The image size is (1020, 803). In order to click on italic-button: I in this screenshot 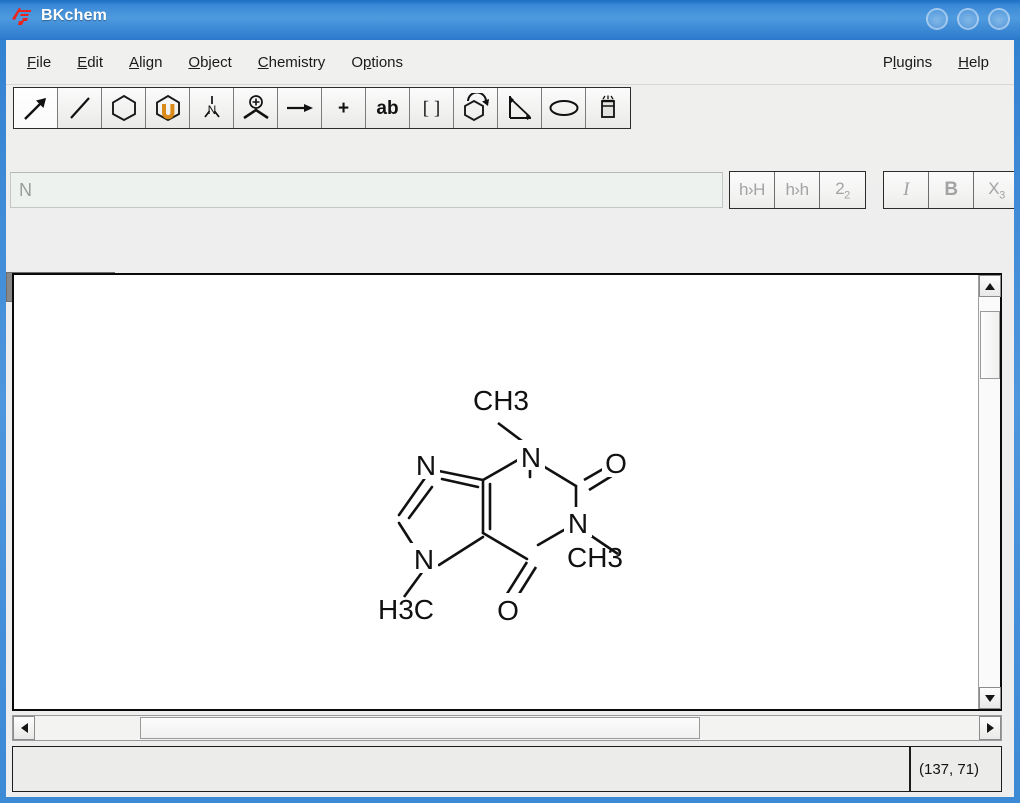, I will do `click(906, 190)`.